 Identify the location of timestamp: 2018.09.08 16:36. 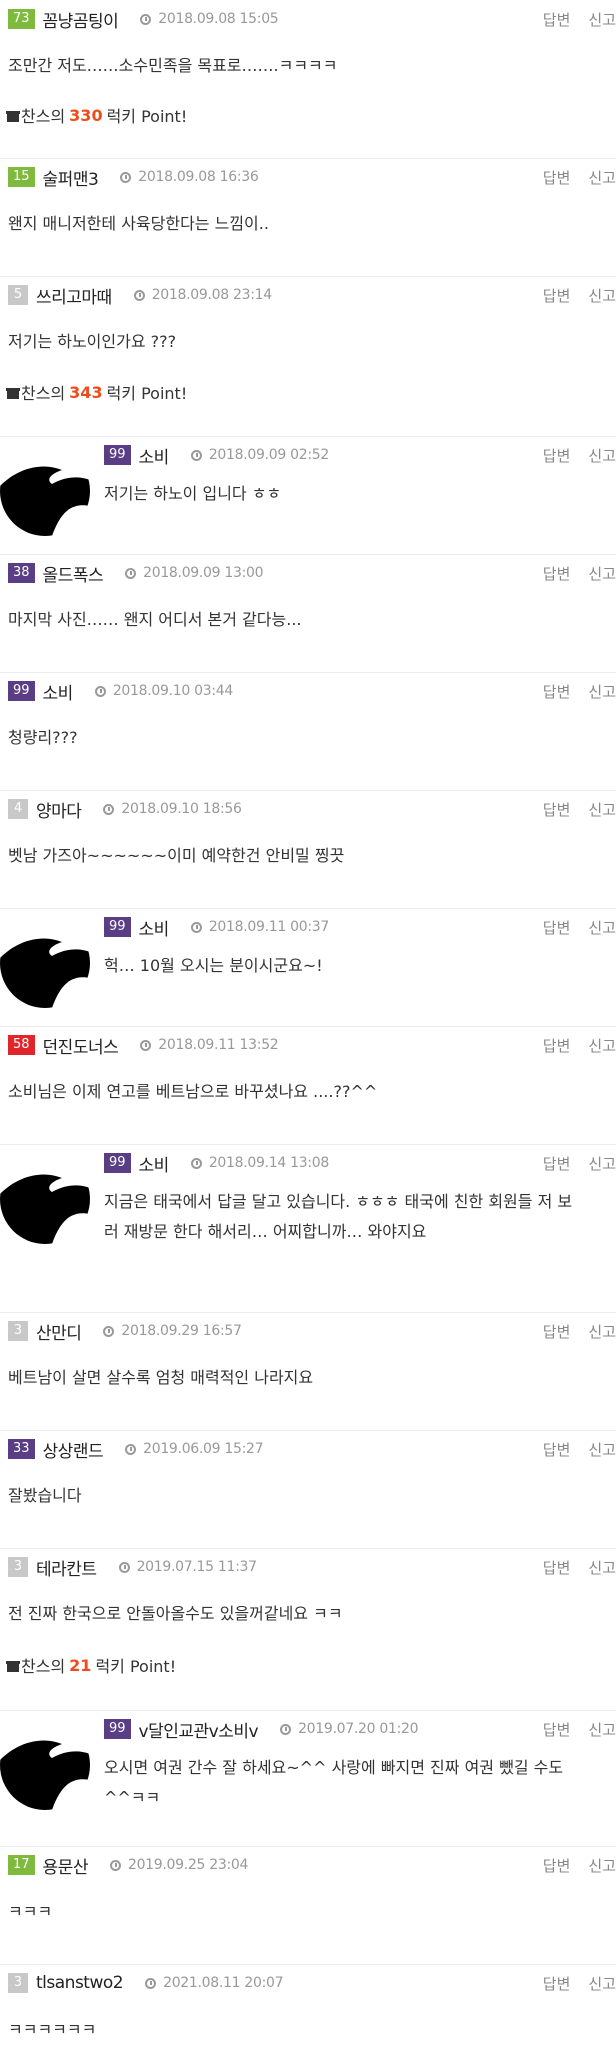
(189, 177).